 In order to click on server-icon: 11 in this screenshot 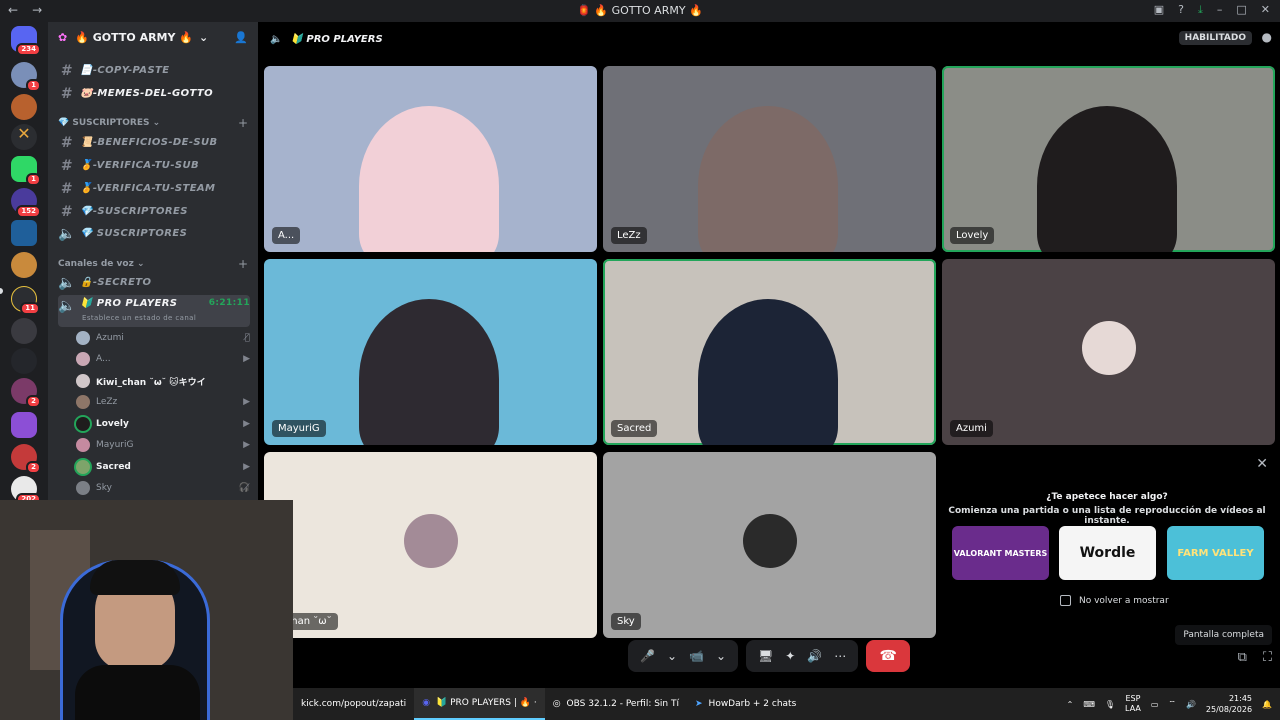, I will do `click(25, 300)`.